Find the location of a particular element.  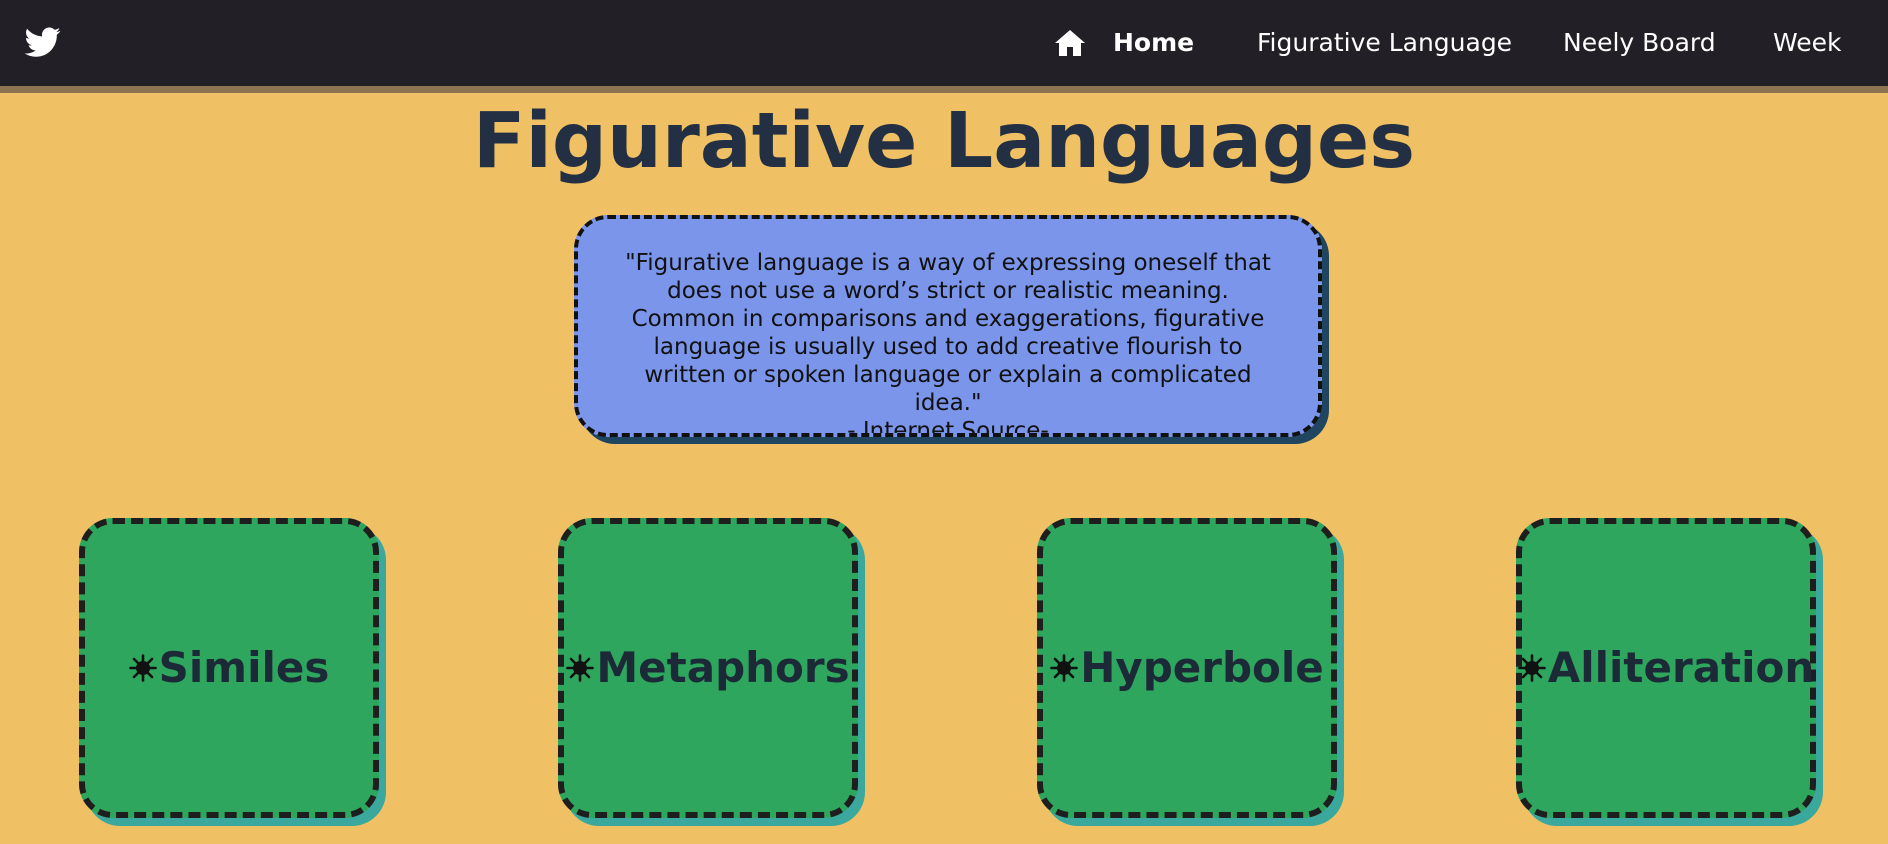

nav-figurative-language-link: Figurative Language is located at coordinates (1384, 43).